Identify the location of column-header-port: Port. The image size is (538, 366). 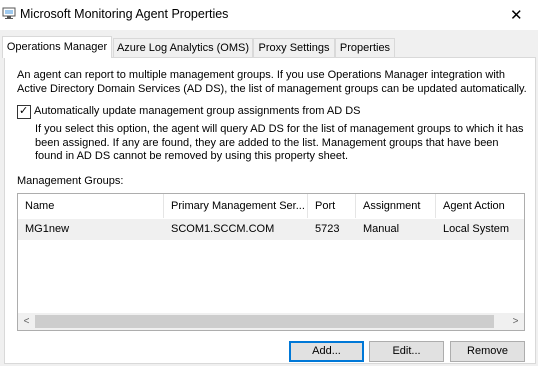
(332, 206).